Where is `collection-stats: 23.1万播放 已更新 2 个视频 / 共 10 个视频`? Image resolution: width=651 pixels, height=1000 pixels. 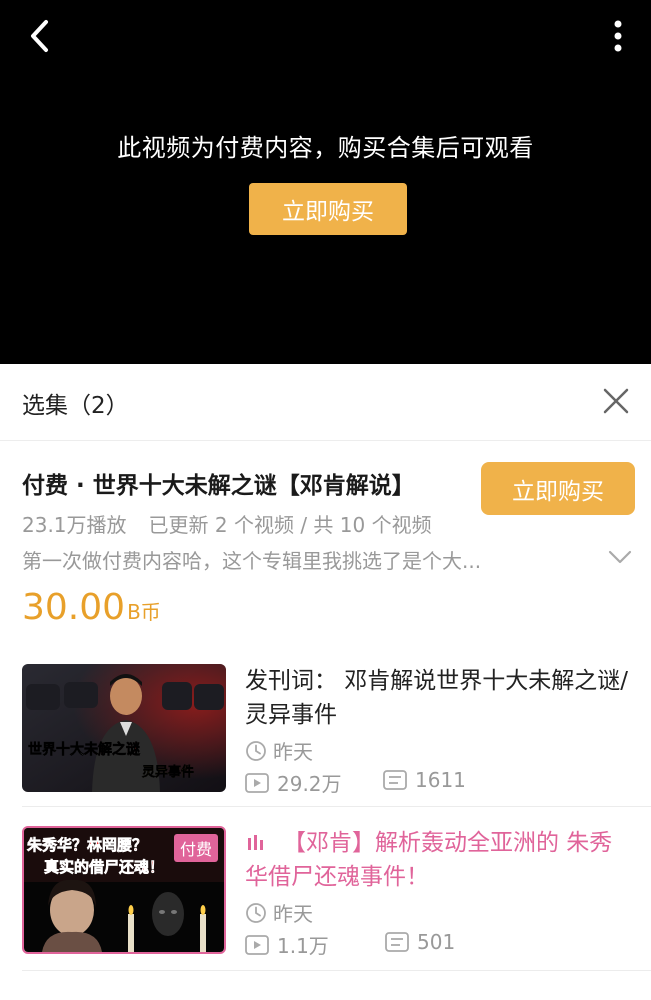
collection-stats: 23.1万播放 已更新 2 个视频 / 共 10 个视频 is located at coordinates (227, 523).